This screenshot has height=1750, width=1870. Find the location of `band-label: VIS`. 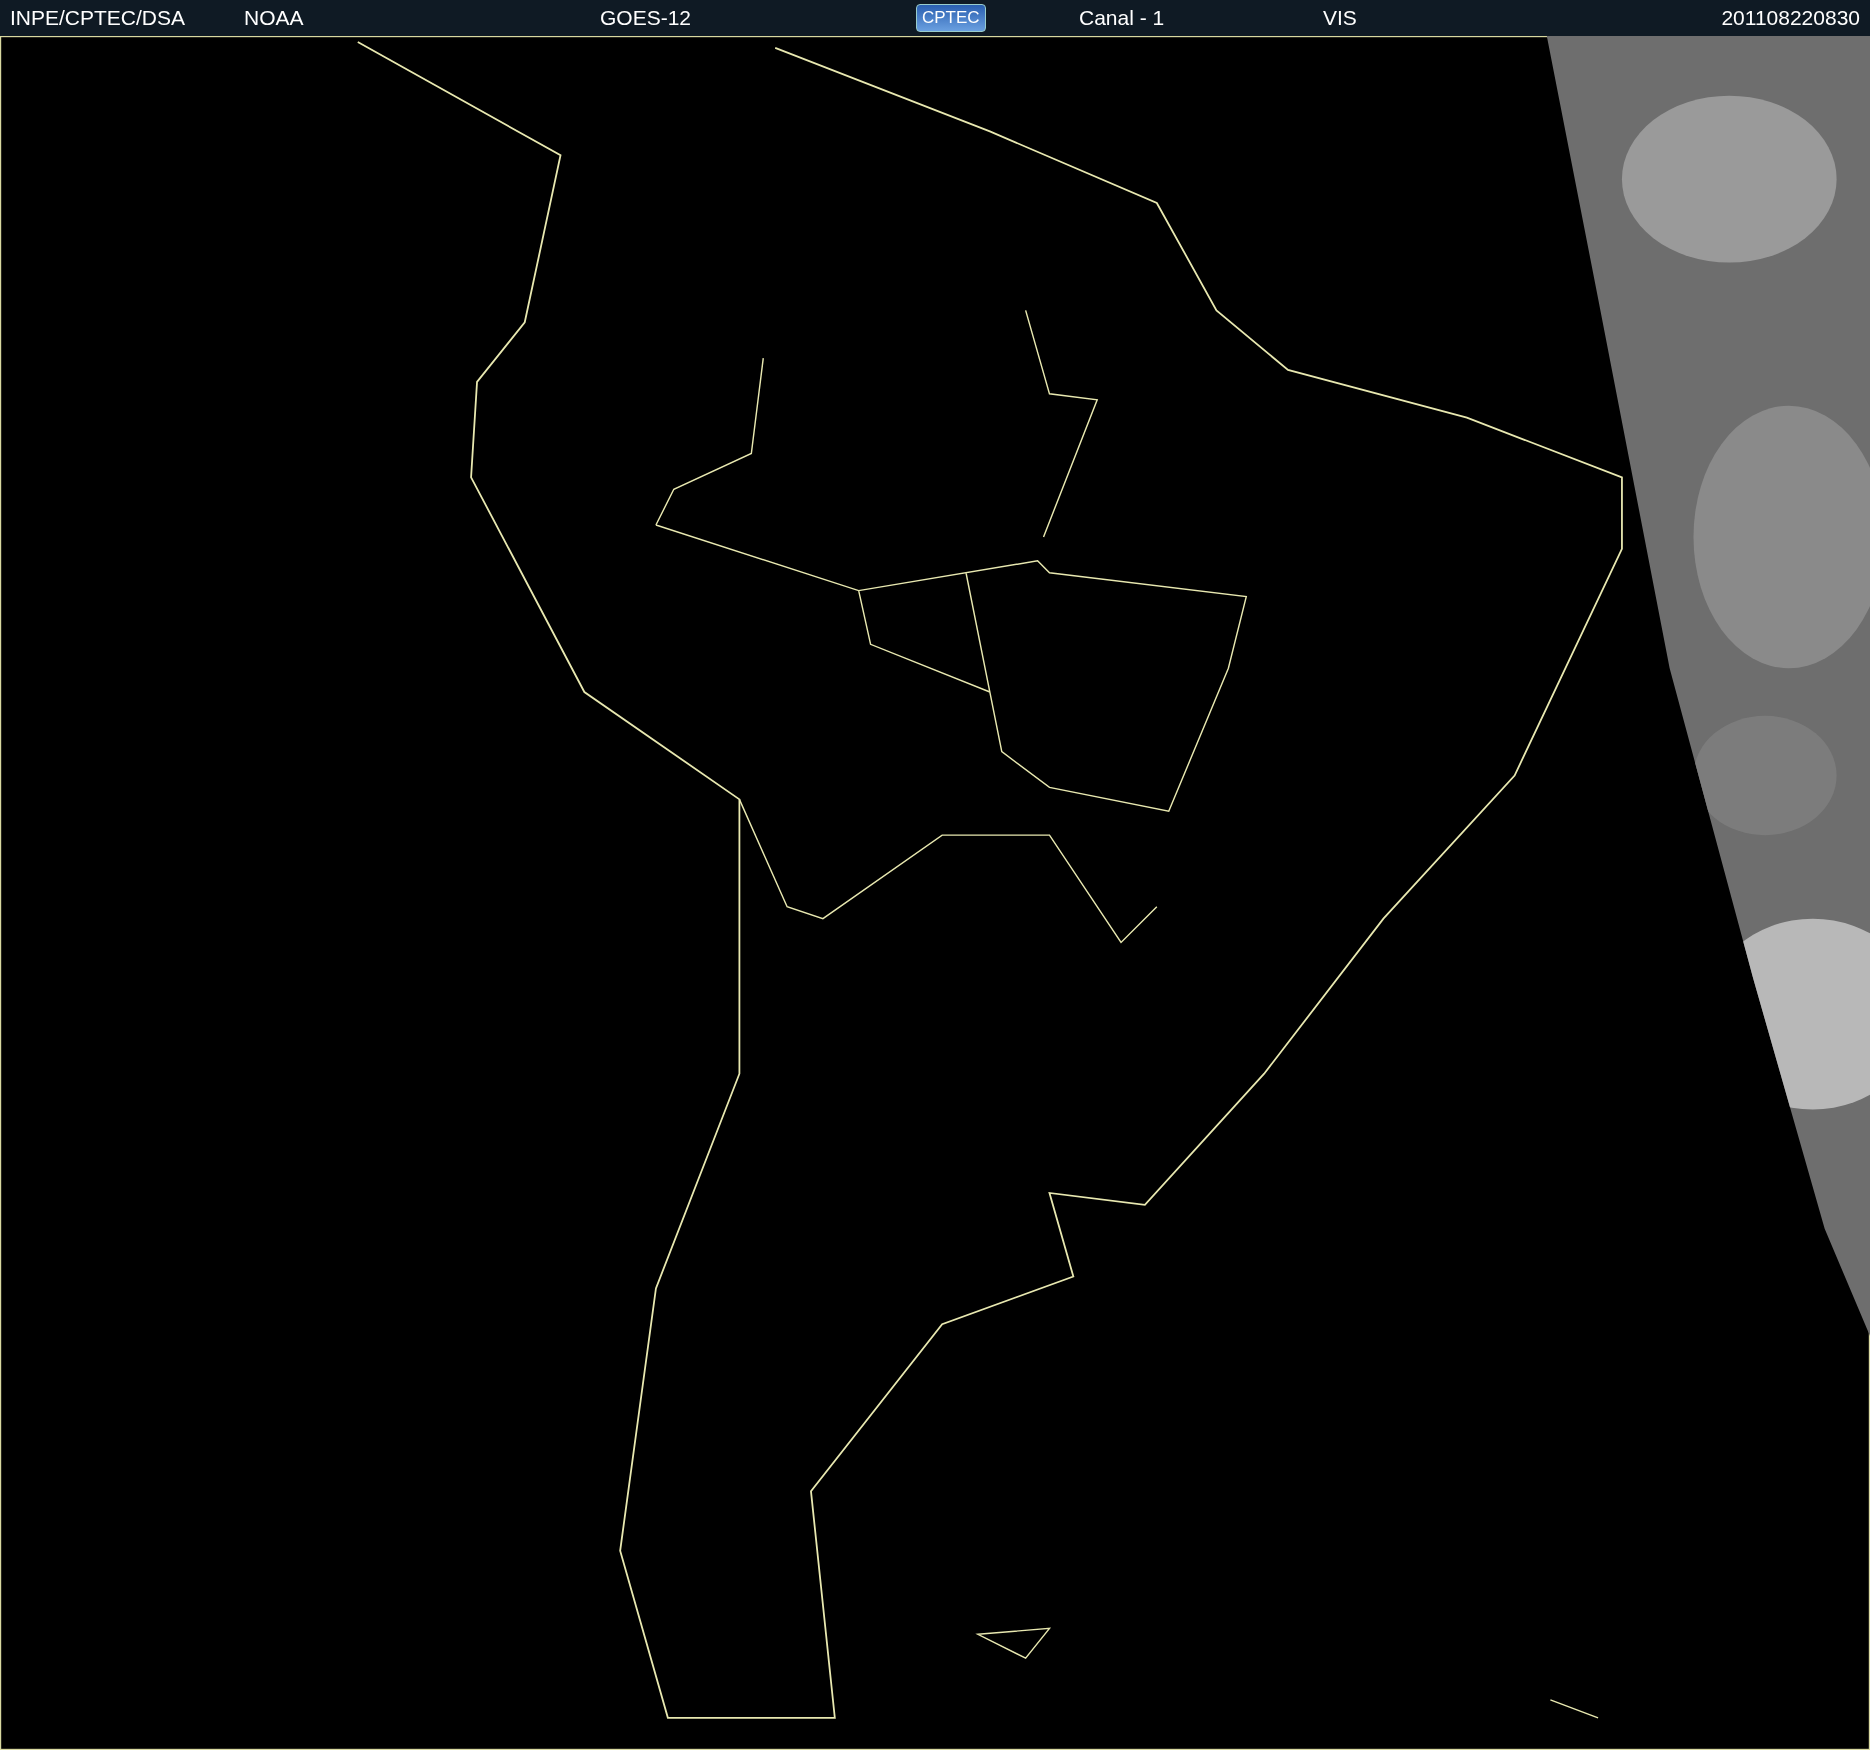

band-label: VIS is located at coordinates (1340, 18).